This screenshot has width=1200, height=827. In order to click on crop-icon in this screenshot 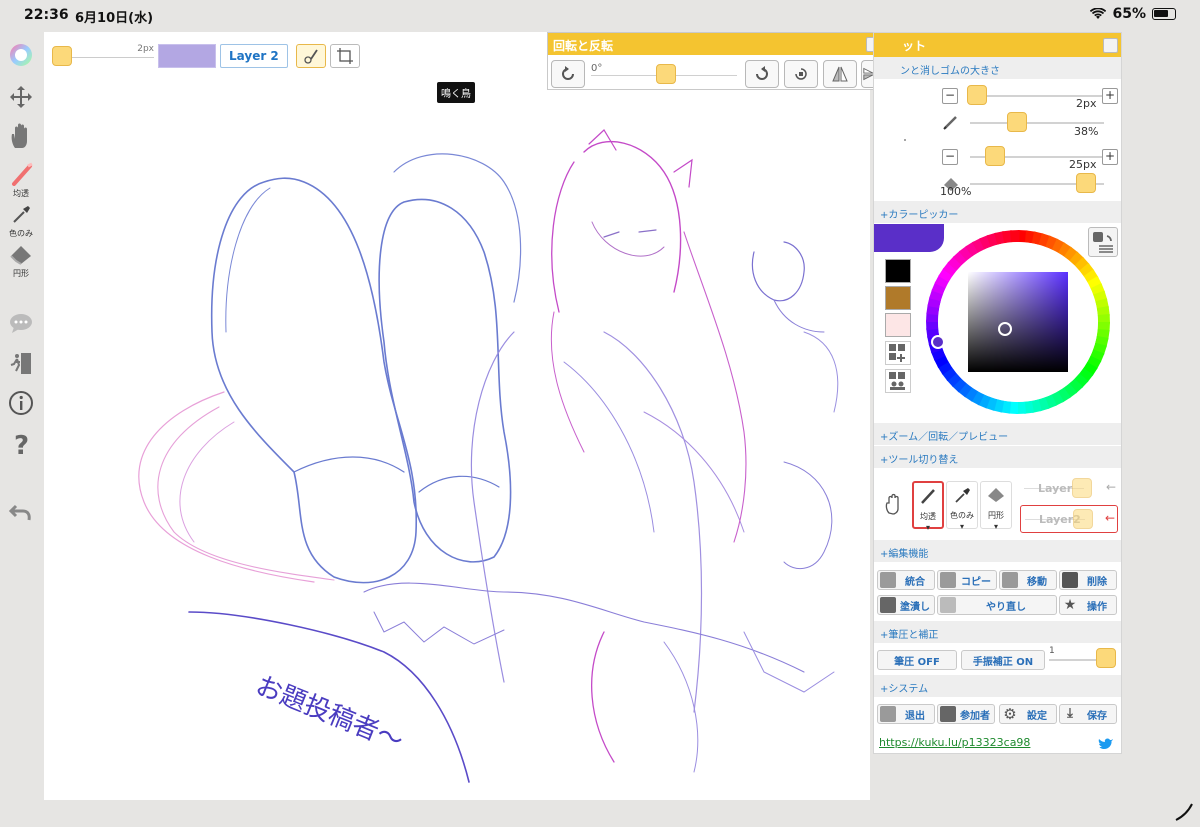, I will do `click(344, 56)`.